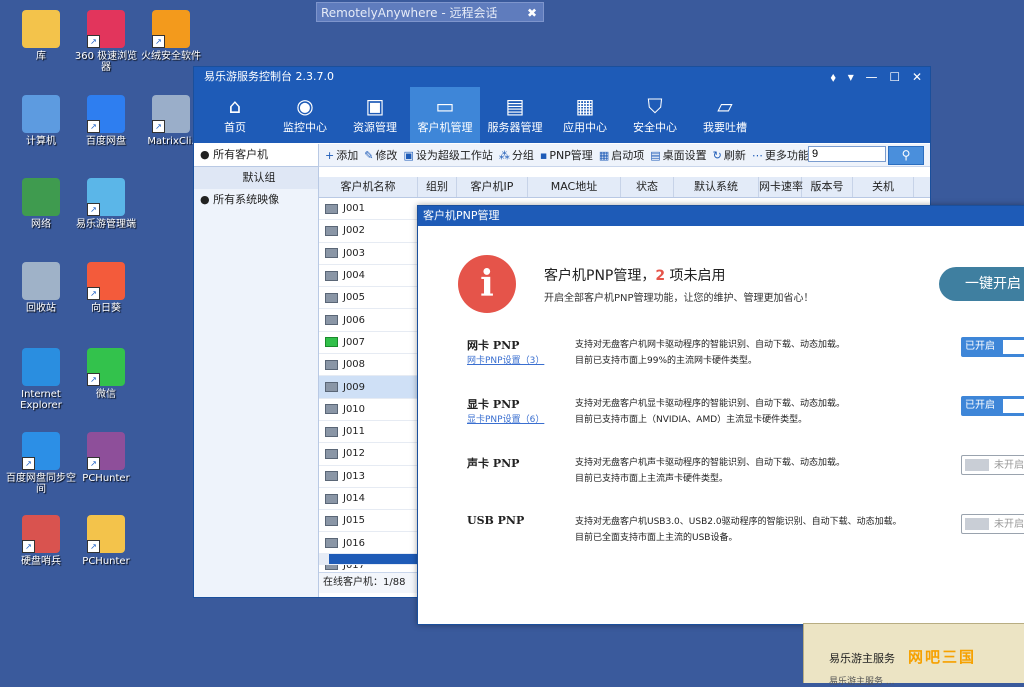  What do you see at coordinates (106, 41) in the screenshot?
I see `desktop-icon-360-browser: ↗ 360 极速浏览器` at bounding box center [106, 41].